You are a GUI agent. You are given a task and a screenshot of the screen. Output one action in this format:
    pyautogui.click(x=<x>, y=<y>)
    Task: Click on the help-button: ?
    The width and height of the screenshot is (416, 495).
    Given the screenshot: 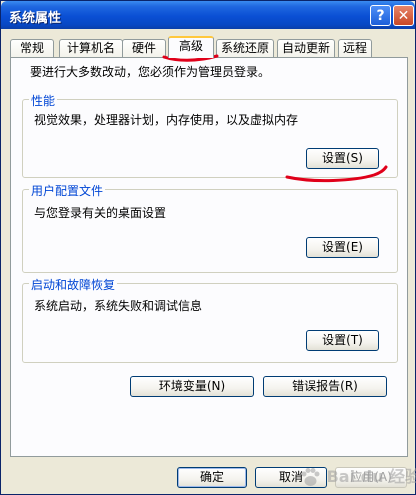 What is the action you would take?
    pyautogui.click(x=380, y=15)
    